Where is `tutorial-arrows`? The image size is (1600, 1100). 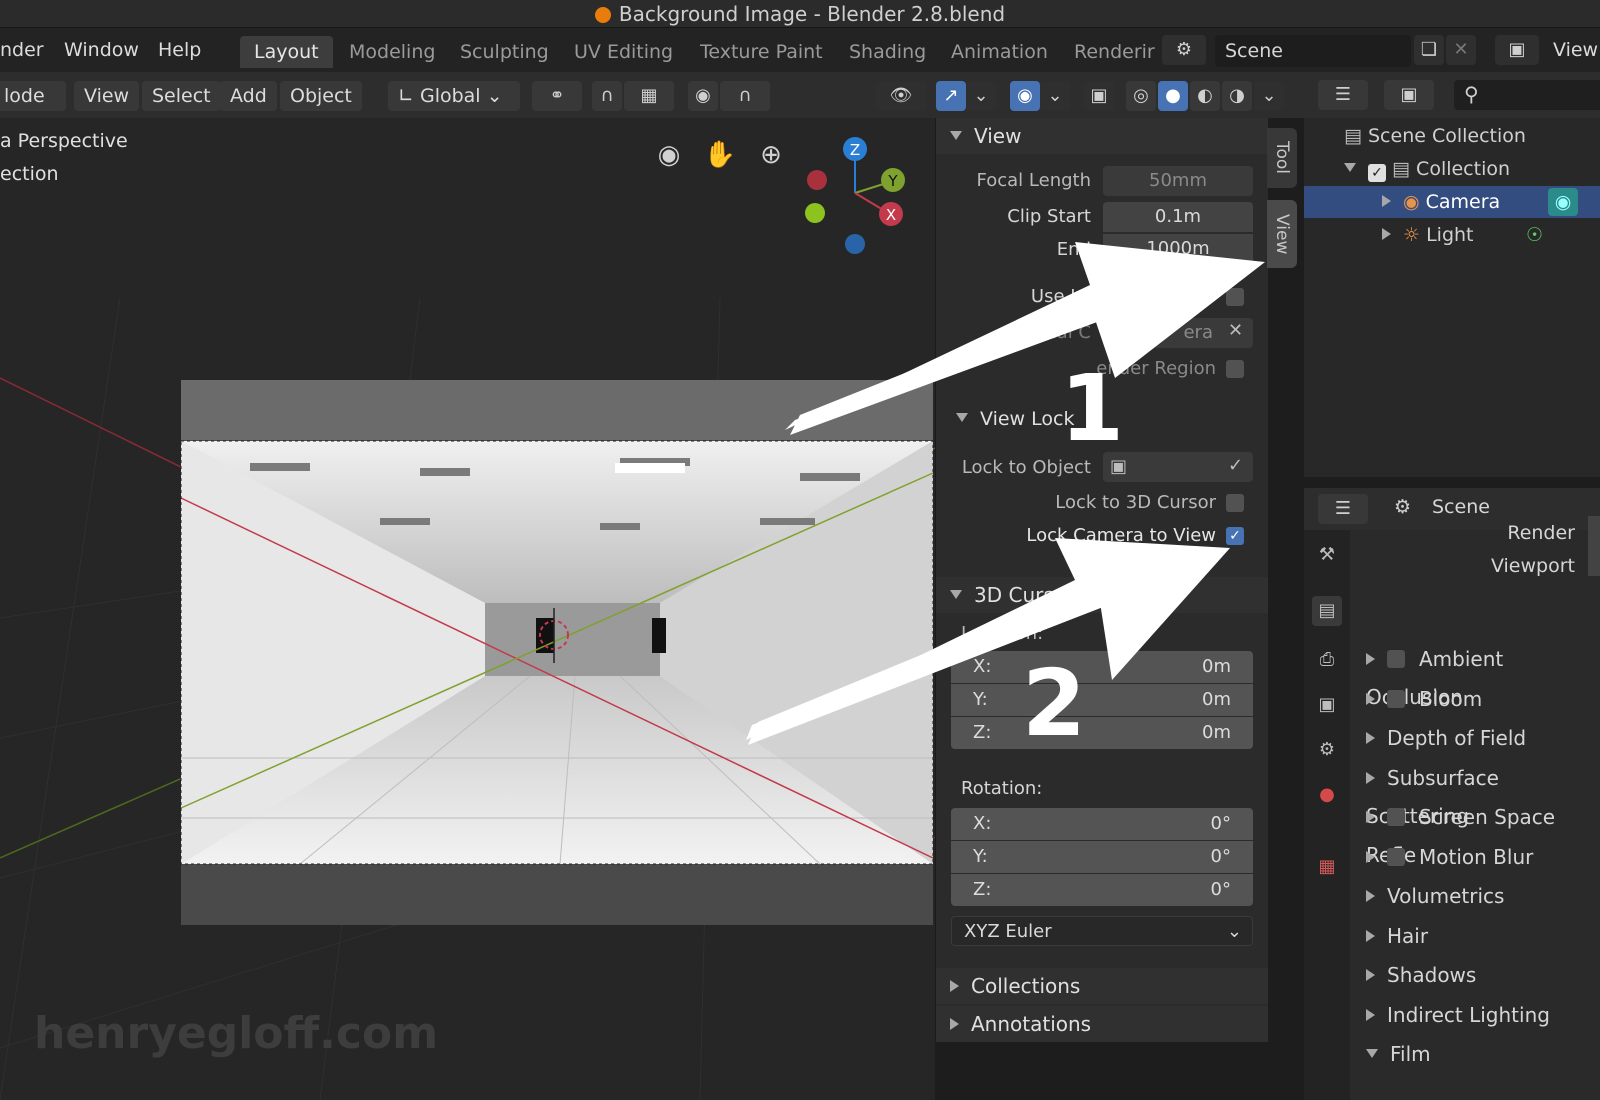
tutorial-arrows is located at coordinates (1005, 493).